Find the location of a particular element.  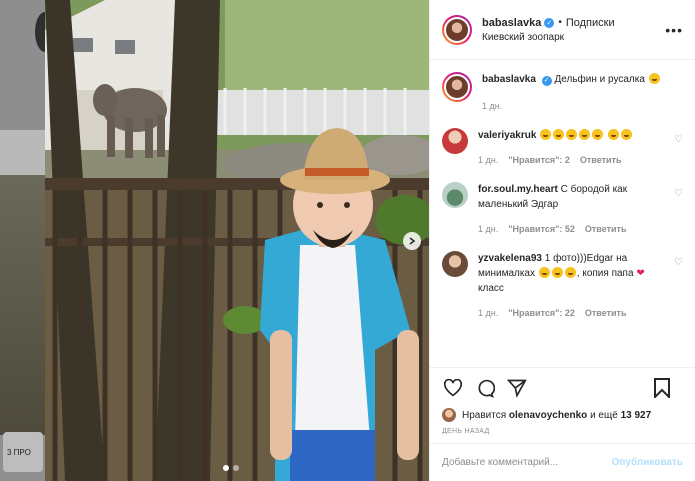

comment-text: , копия папа is located at coordinates (605, 273).